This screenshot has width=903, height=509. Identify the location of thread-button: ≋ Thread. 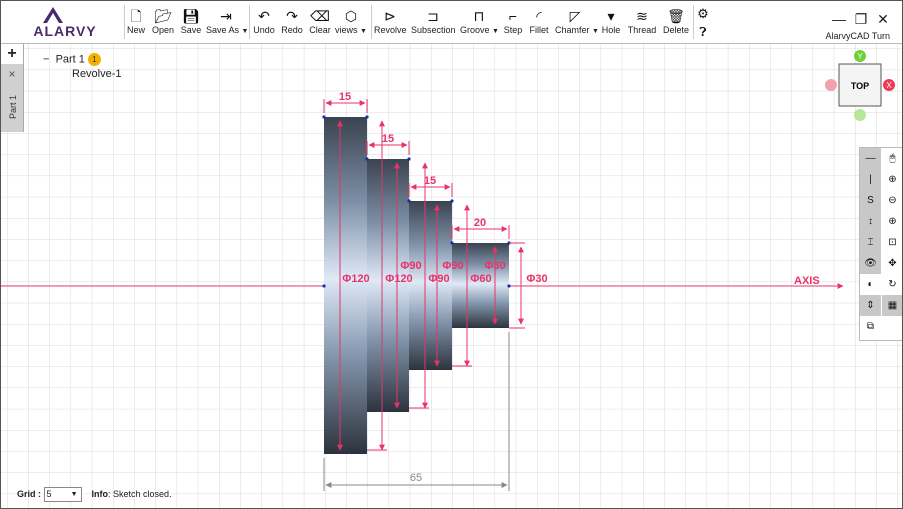
(642, 23).